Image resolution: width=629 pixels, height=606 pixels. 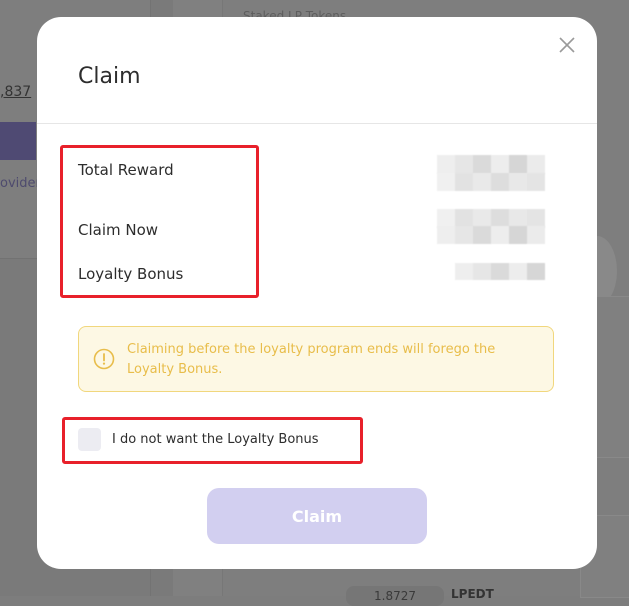 I want to click on total-reward-value-redacted, so click(x=491, y=164).